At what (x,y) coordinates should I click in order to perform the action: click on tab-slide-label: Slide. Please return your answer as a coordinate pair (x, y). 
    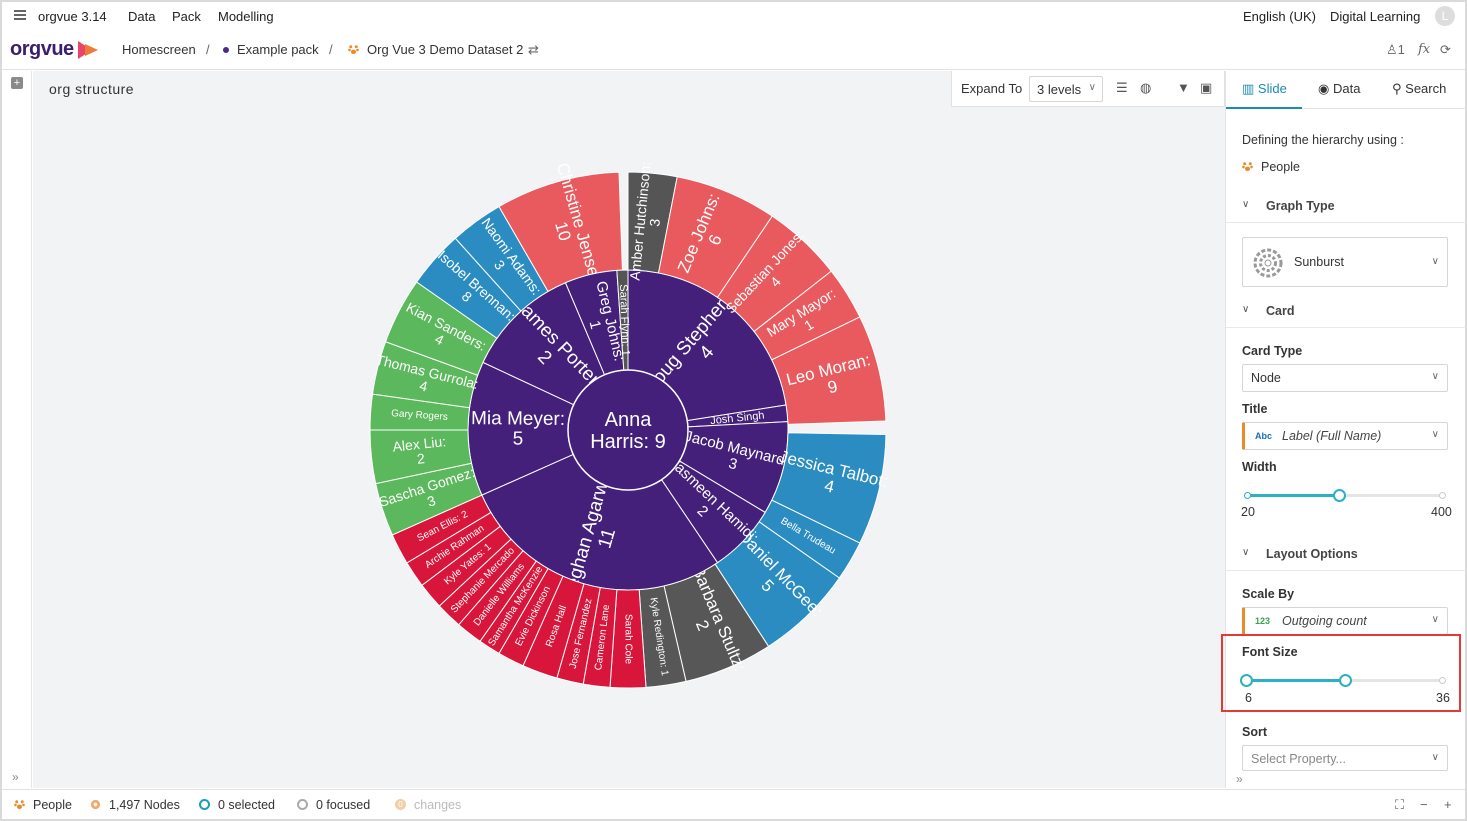
    Looking at the image, I should click on (1272, 88).